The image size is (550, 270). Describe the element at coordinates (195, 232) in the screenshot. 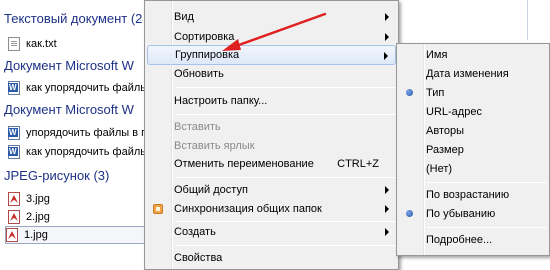

I see `menu-item-label: Создать` at that location.